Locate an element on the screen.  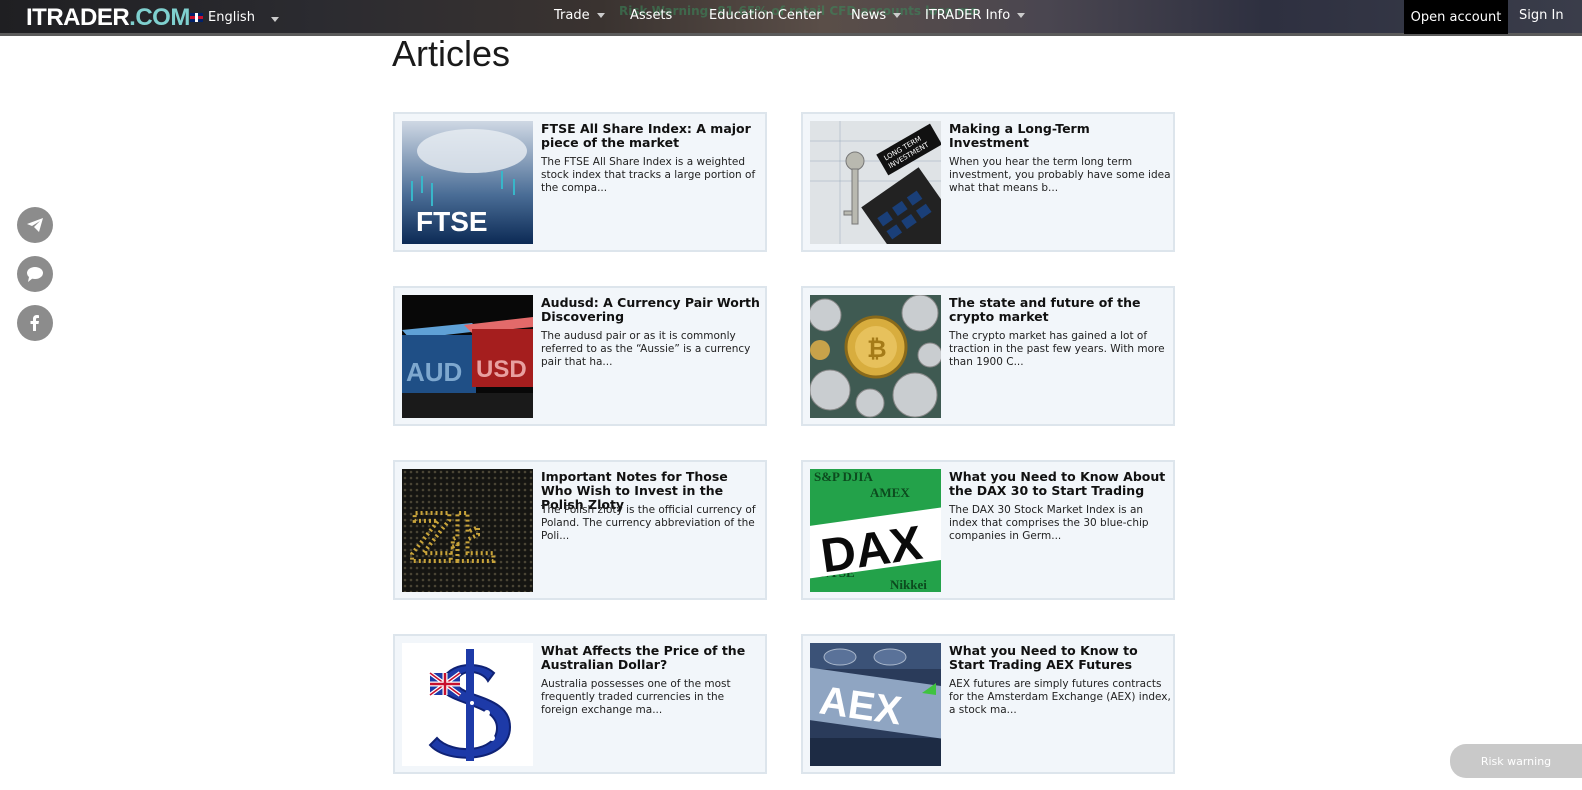
svg-text: AMEX is located at coordinates (890, 492).